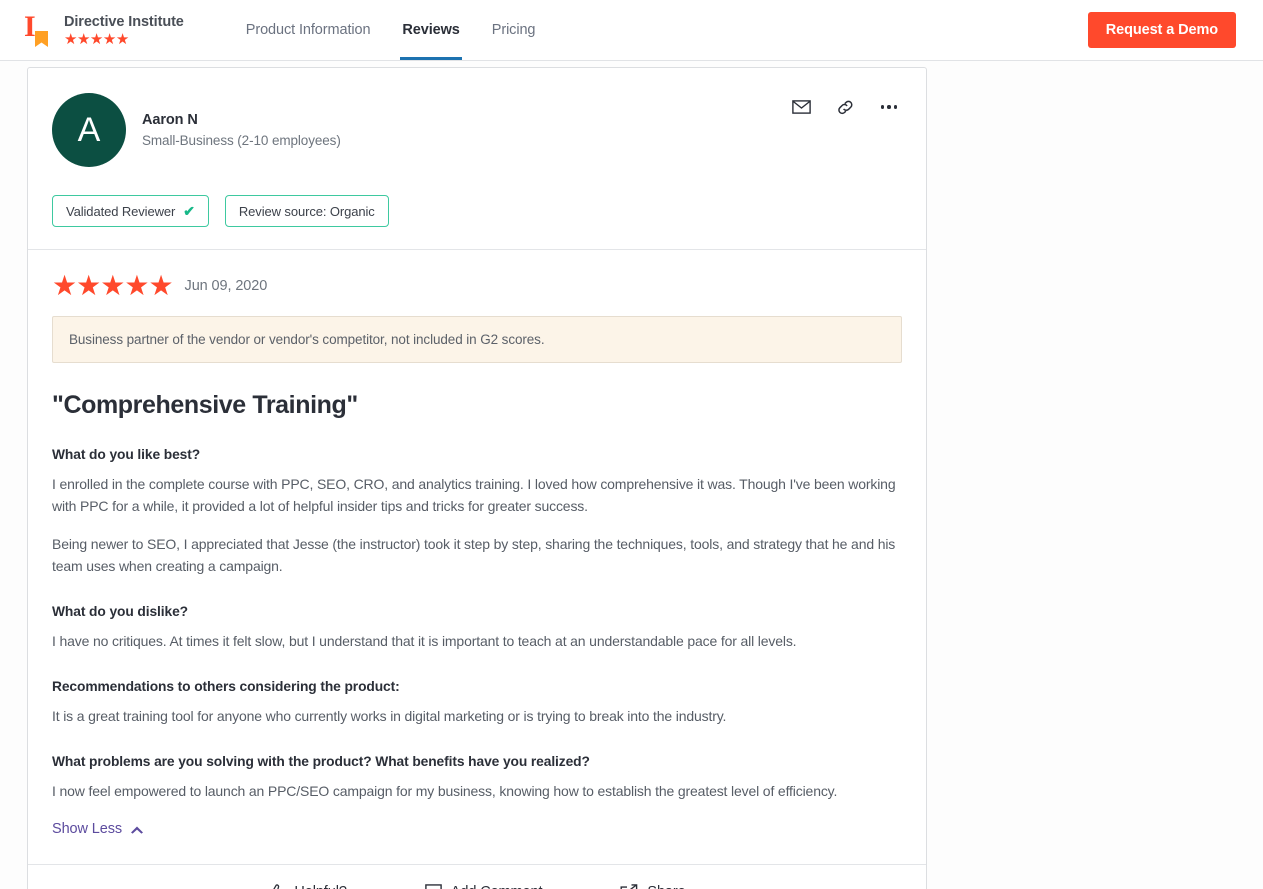 This screenshot has height=889, width=1263. What do you see at coordinates (205, 405) in the screenshot?
I see `review-title: "Comprehensive Training"` at bounding box center [205, 405].